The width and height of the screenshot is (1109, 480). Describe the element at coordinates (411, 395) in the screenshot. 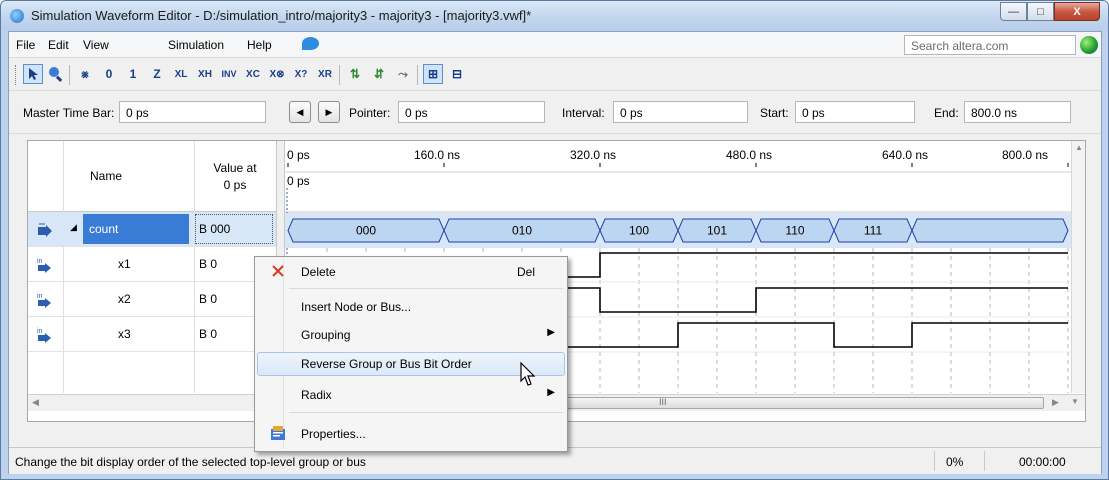

I see `context-radix: Radix ▶` at that location.